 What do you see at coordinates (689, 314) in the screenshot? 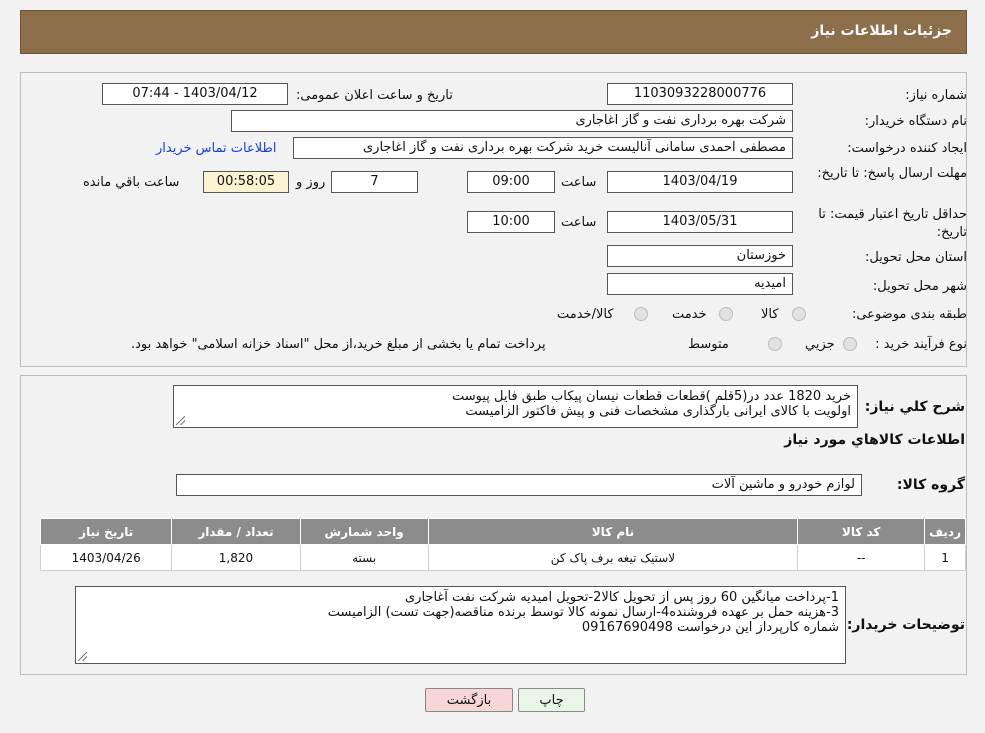
I see `category-option-service: خدمت` at bounding box center [689, 314].